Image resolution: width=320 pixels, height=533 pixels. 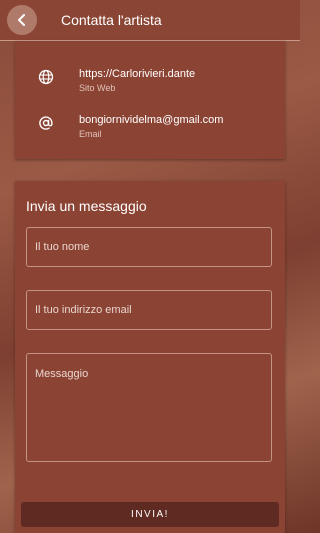 I want to click on email-input, so click(x=149, y=310).